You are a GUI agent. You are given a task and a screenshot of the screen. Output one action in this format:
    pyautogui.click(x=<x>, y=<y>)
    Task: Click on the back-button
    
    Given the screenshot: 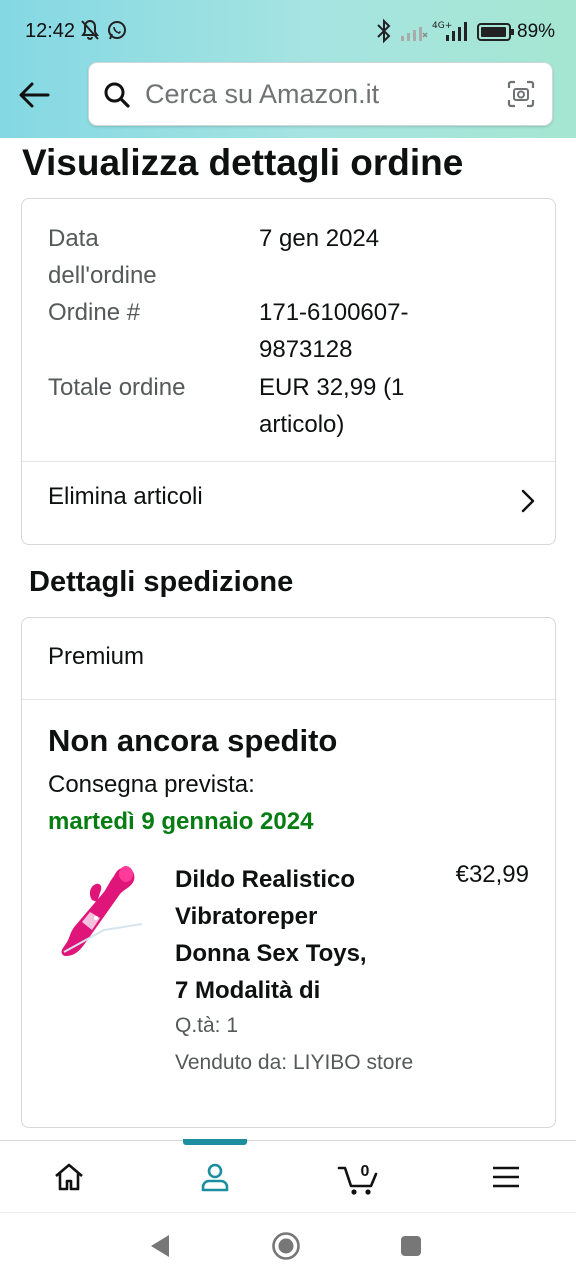 What is the action you would take?
    pyautogui.click(x=34, y=95)
    